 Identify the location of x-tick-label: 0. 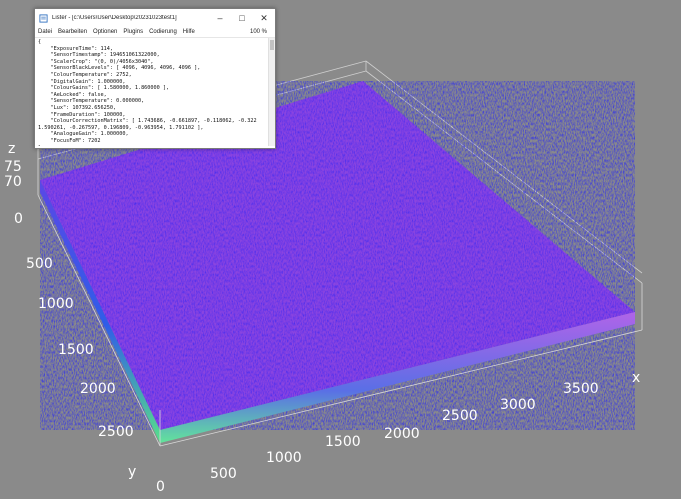
(160, 487).